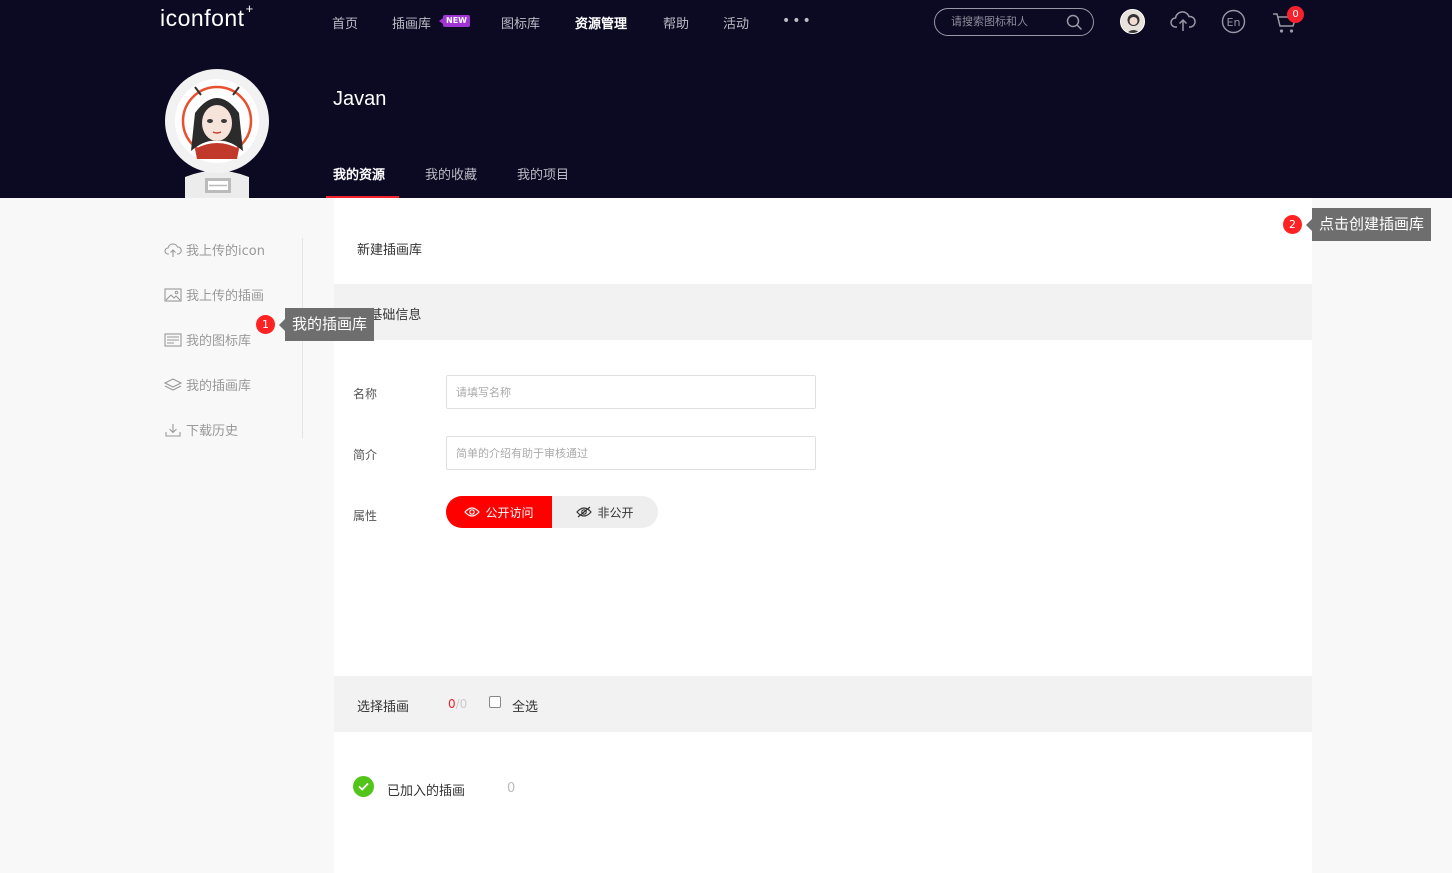 The image size is (1452, 873). Describe the element at coordinates (383, 707) in the screenshot. I see `section-title-select-illustrations: 选择插画` at that location.